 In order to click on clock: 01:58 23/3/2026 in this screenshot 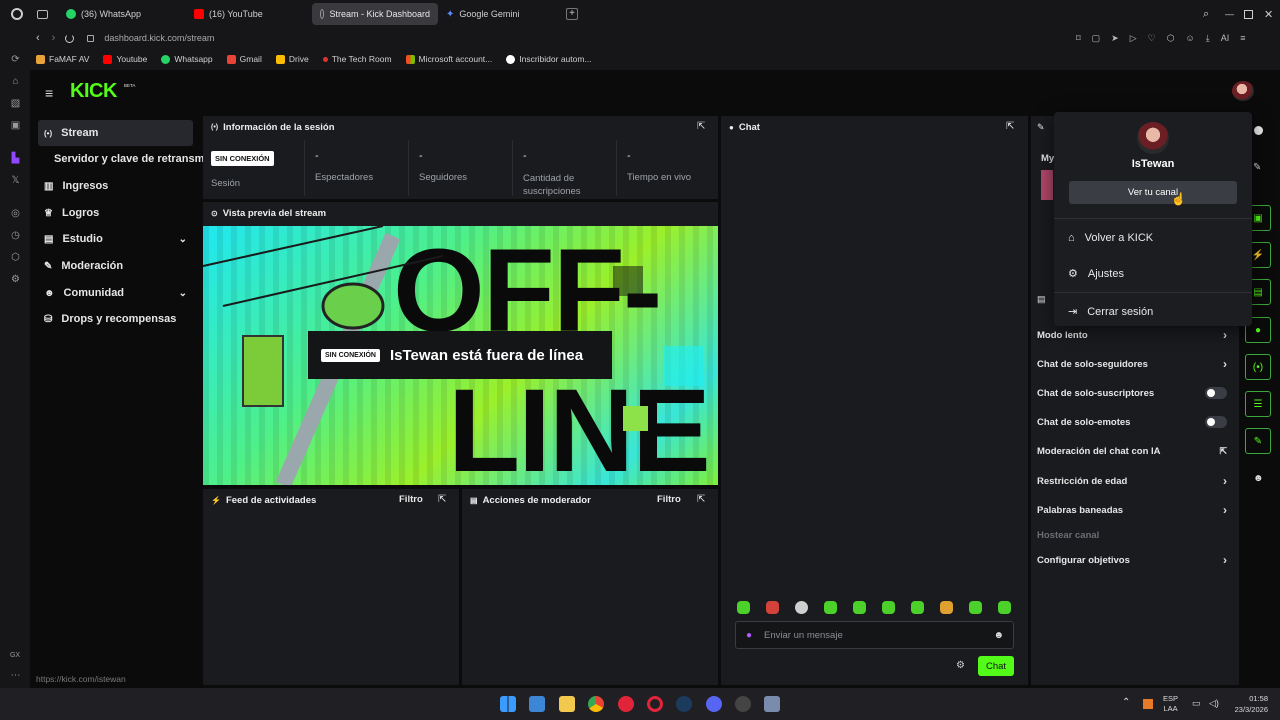, I will do `click(1247, 704)`.